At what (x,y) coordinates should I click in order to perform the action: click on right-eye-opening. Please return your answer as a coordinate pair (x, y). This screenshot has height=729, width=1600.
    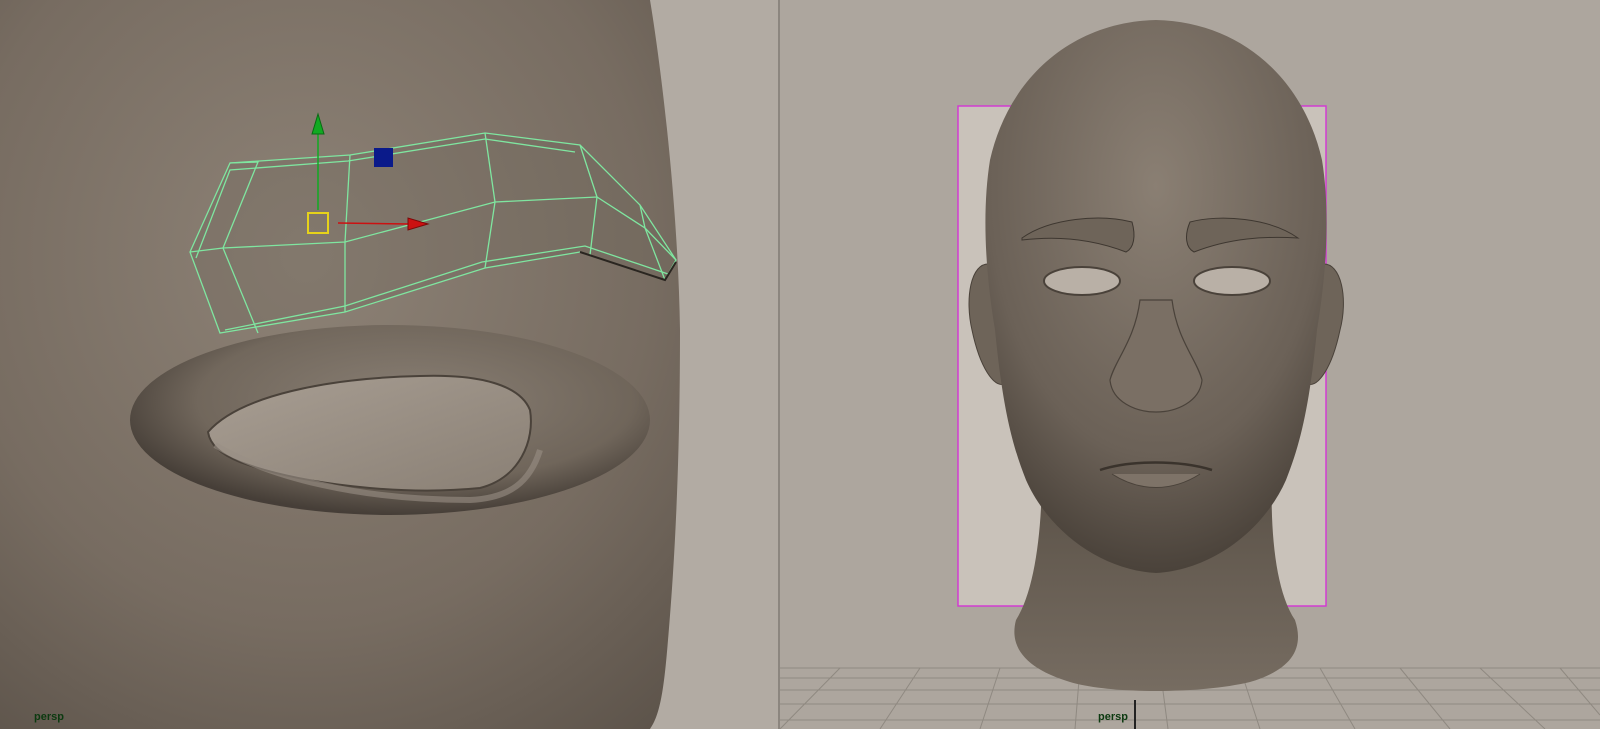
    Looking at the image, I should click on (1232, 281).